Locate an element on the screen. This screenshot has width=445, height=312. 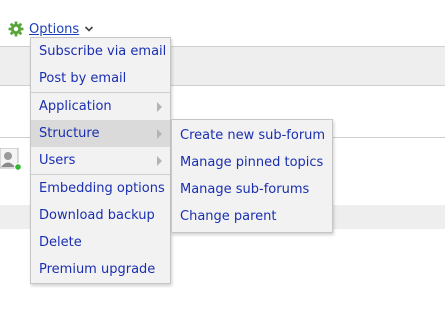
menu-item-delete: Delete is located at coordinates (100, 242).